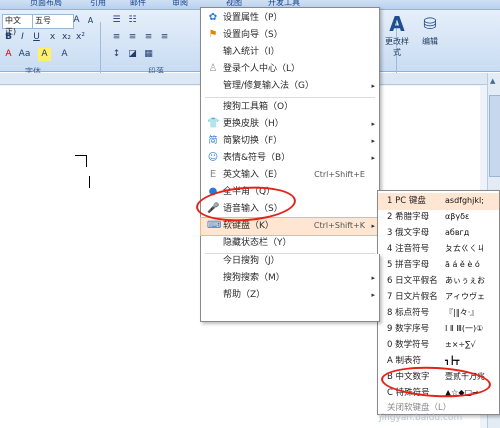  I want to click on submenu-item-preview: абвгд, so click(457, 232).